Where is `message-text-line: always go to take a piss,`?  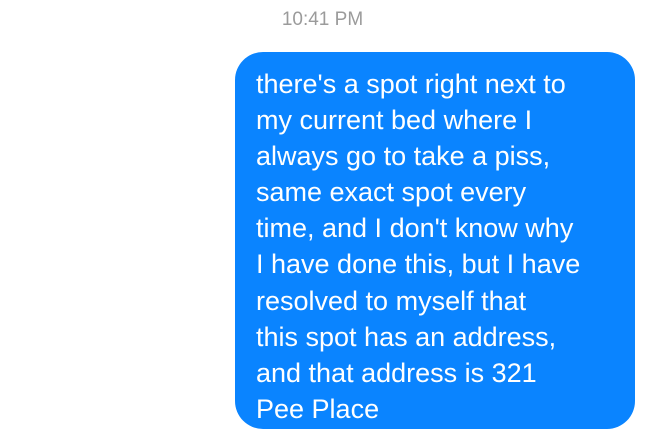 message-text-line: always go to take a piss, is located at coordinates (403, 156).